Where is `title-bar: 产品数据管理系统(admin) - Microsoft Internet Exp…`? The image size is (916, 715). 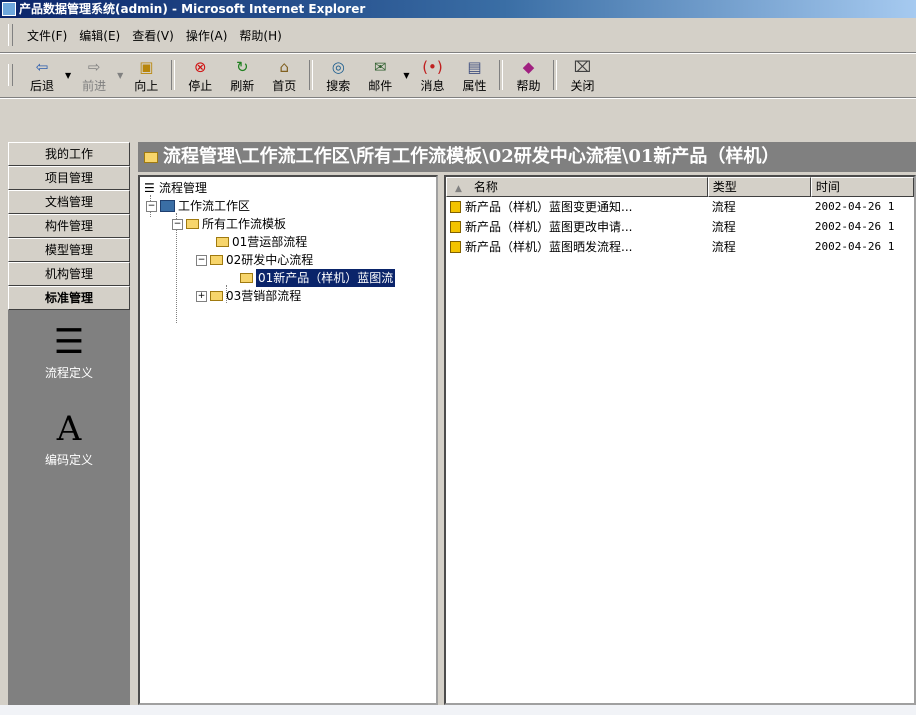
title-bar: 产品数据管理系统(admin) - Microsoft Internet Exp… is located at coordinates (458, 9).